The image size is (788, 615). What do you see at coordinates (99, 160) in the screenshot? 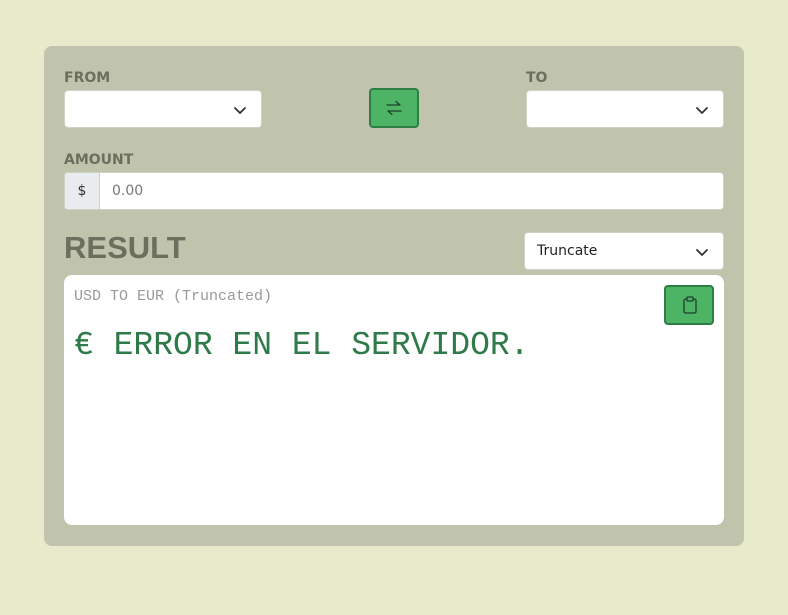
I see `amount-label: AMOUNT` at bounding box center [99, 160].